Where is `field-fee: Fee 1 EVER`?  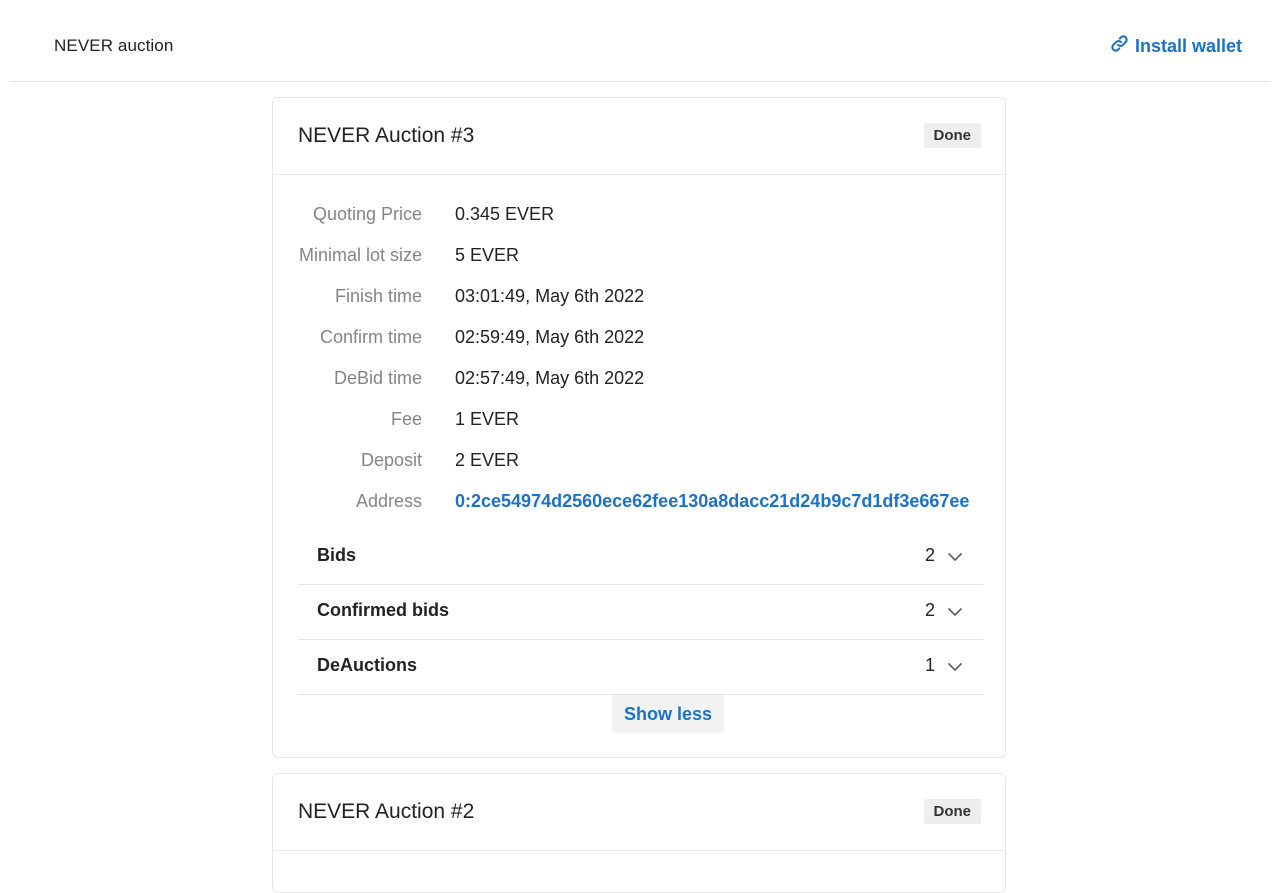 field-fee: Fee 1 EVER is located at coordinates (639, 421).